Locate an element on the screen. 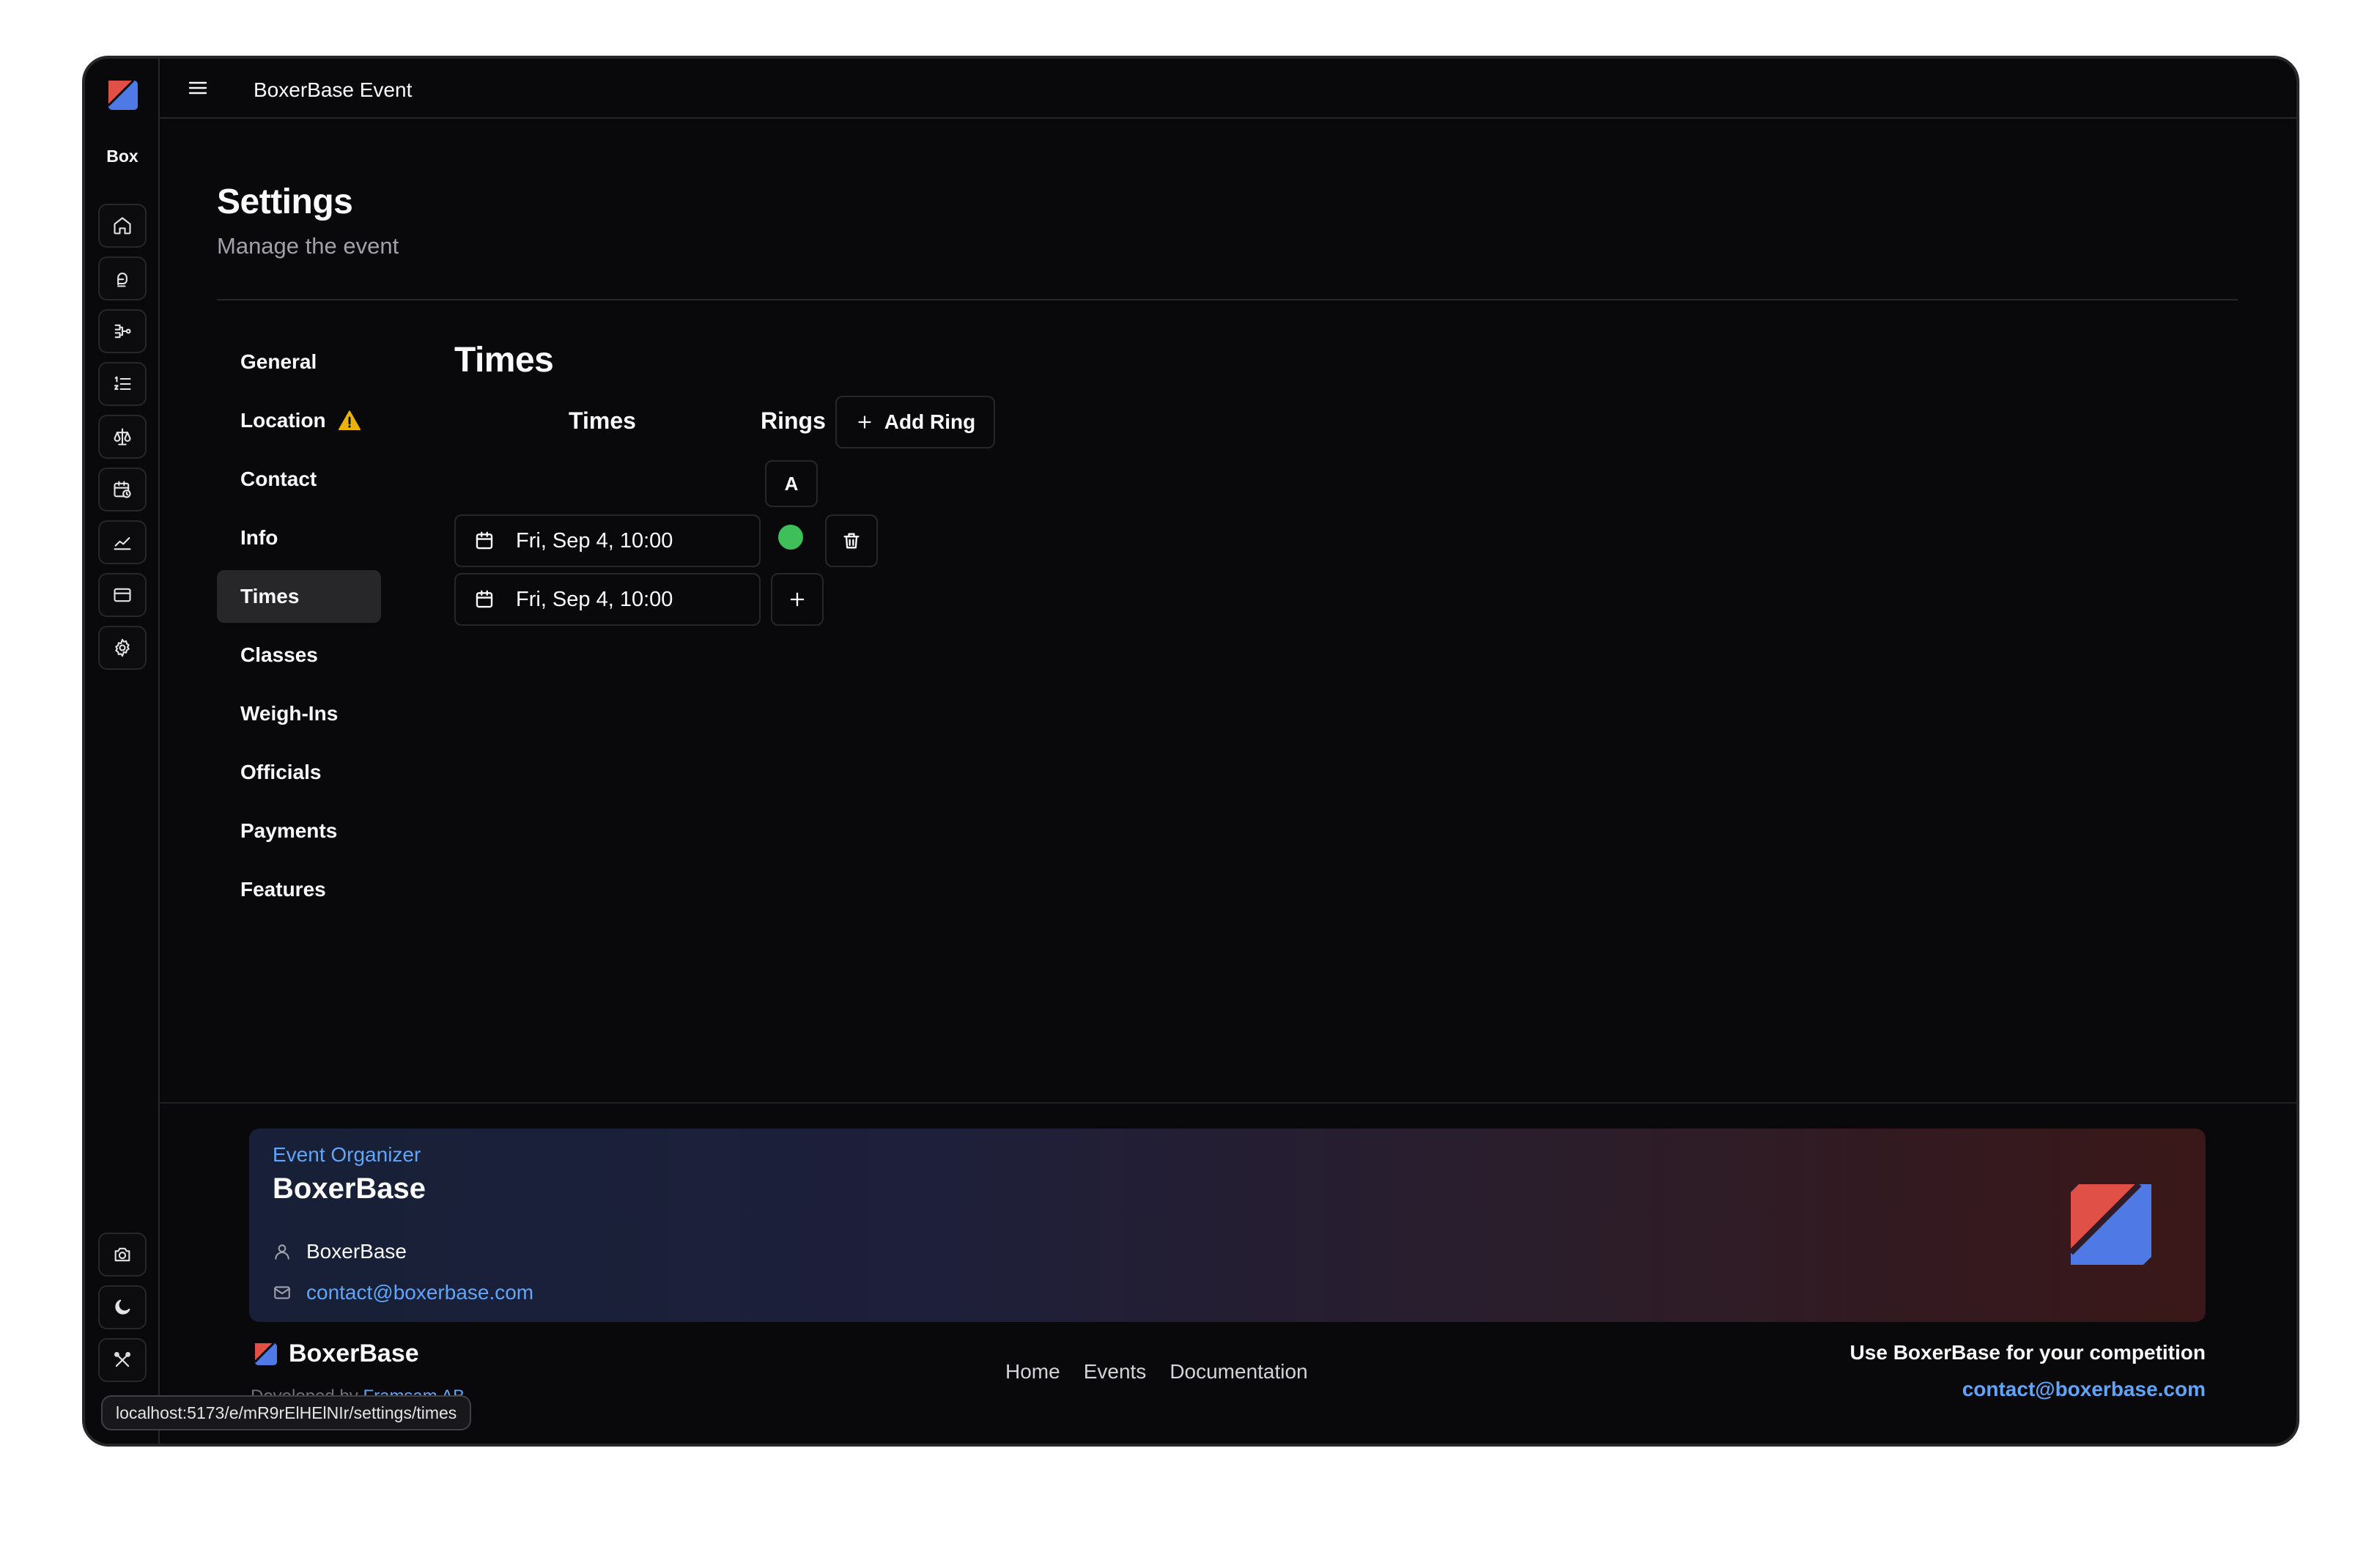 This screenshot has width=2380, height=1555. cta-email-link: contact@boxerbase.com is located at coordinates (2028, 1389).